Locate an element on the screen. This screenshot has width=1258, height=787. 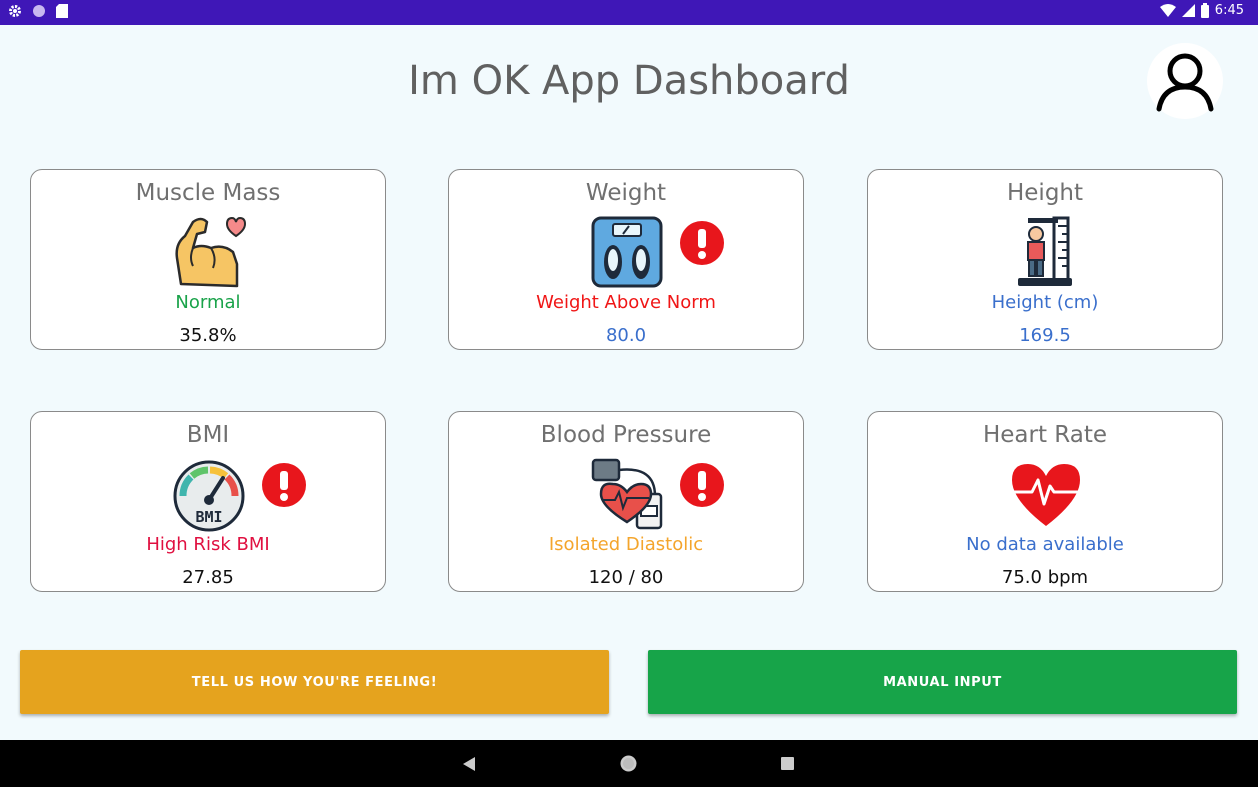
scale-icon is located at coordinates (627, 252).